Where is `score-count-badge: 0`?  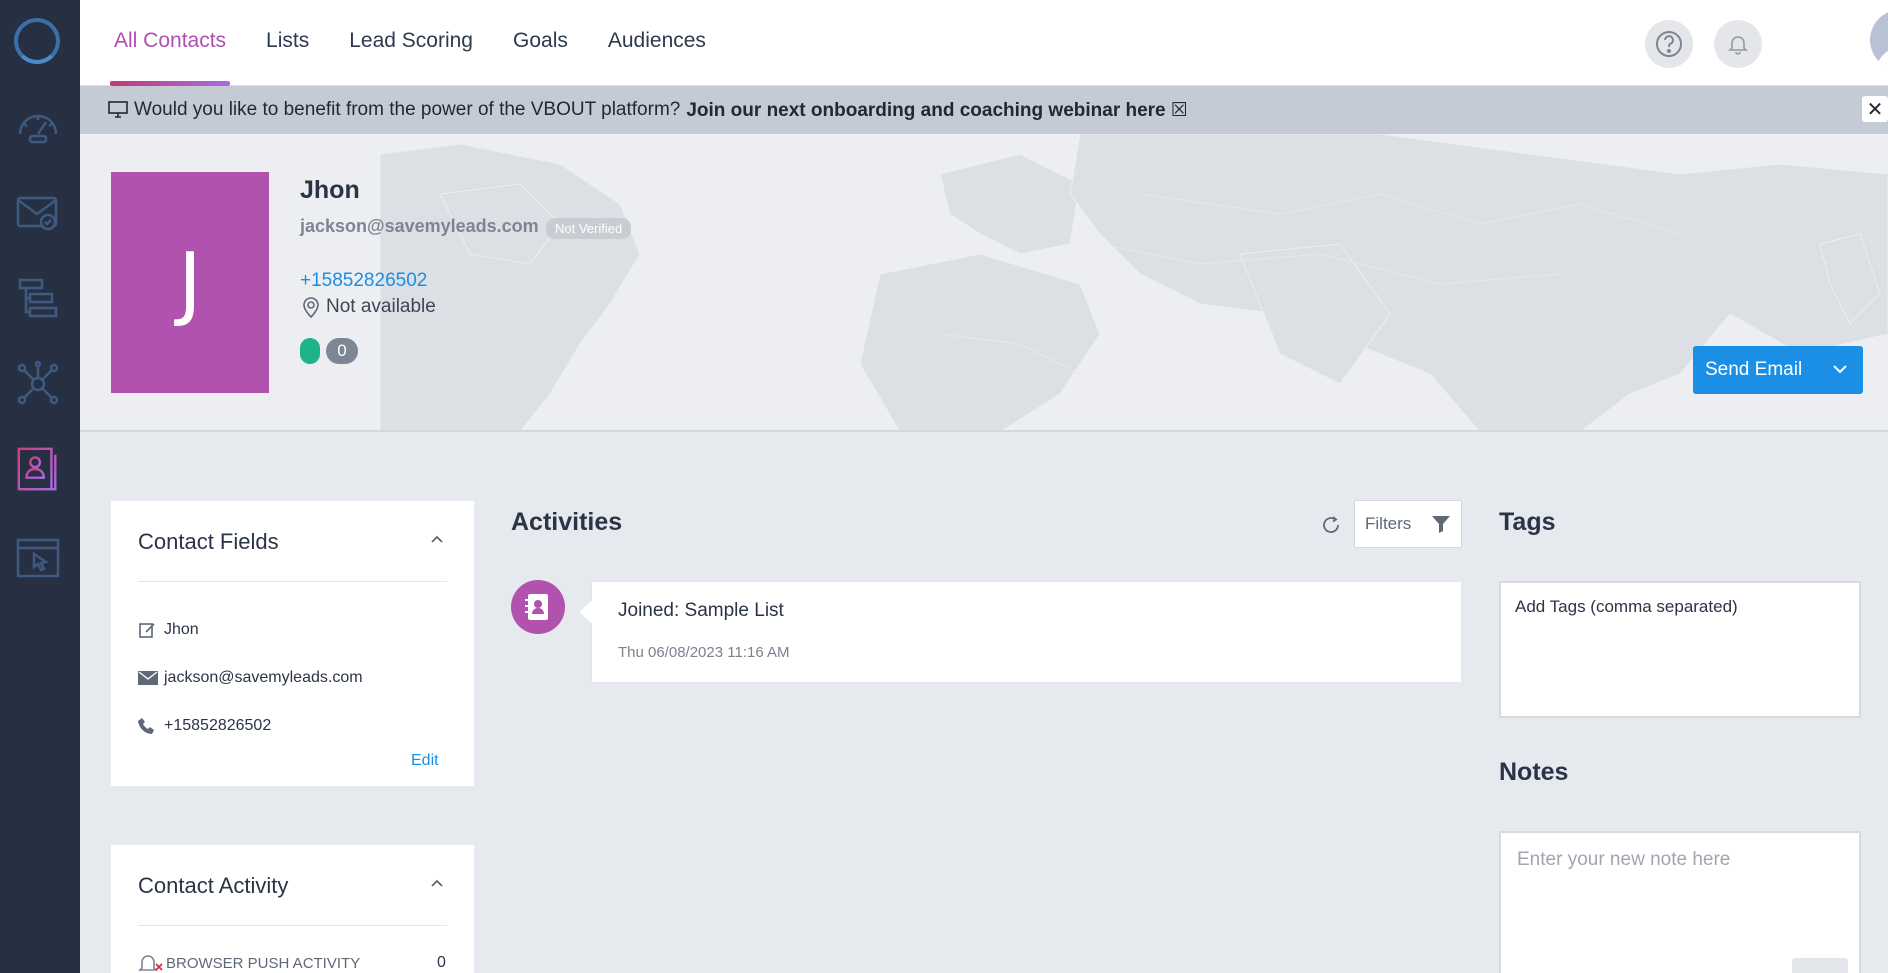
score-count-badge: 0 is located at coordinates (342, 351).